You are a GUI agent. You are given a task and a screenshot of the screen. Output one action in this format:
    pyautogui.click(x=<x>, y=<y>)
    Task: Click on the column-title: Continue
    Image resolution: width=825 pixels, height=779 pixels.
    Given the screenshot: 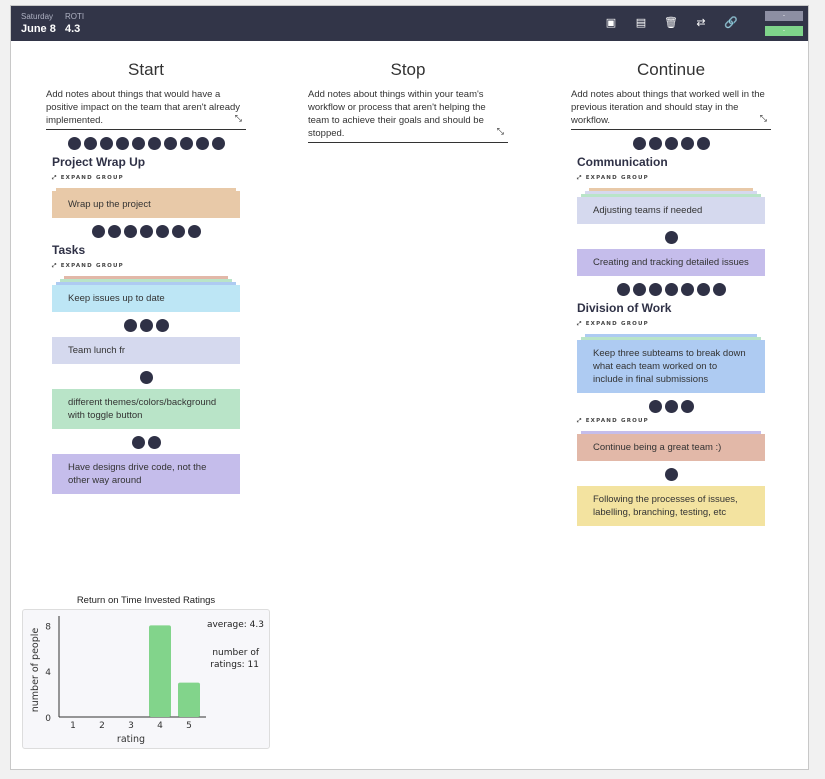 What is the action you would take?
    pyautogui.click(x=671, y=69)
    